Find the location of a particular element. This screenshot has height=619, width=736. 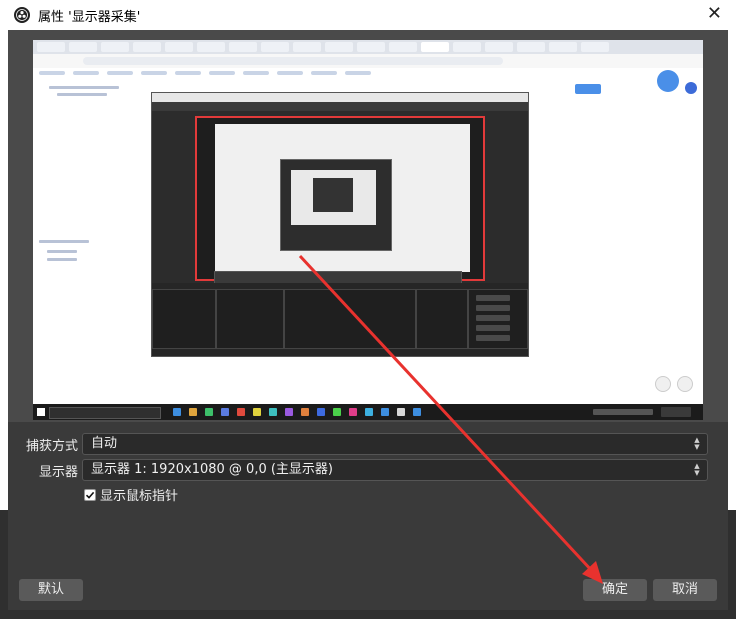

capture-method-value: 自动 is located at coordinates (104, 443).